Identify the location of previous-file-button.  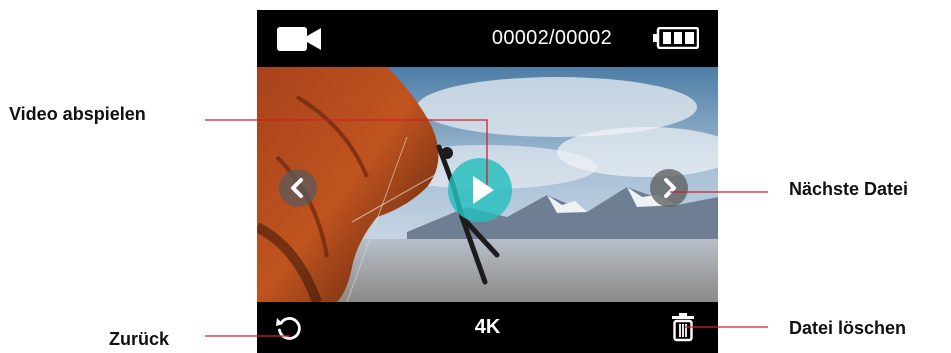
(298, 188).